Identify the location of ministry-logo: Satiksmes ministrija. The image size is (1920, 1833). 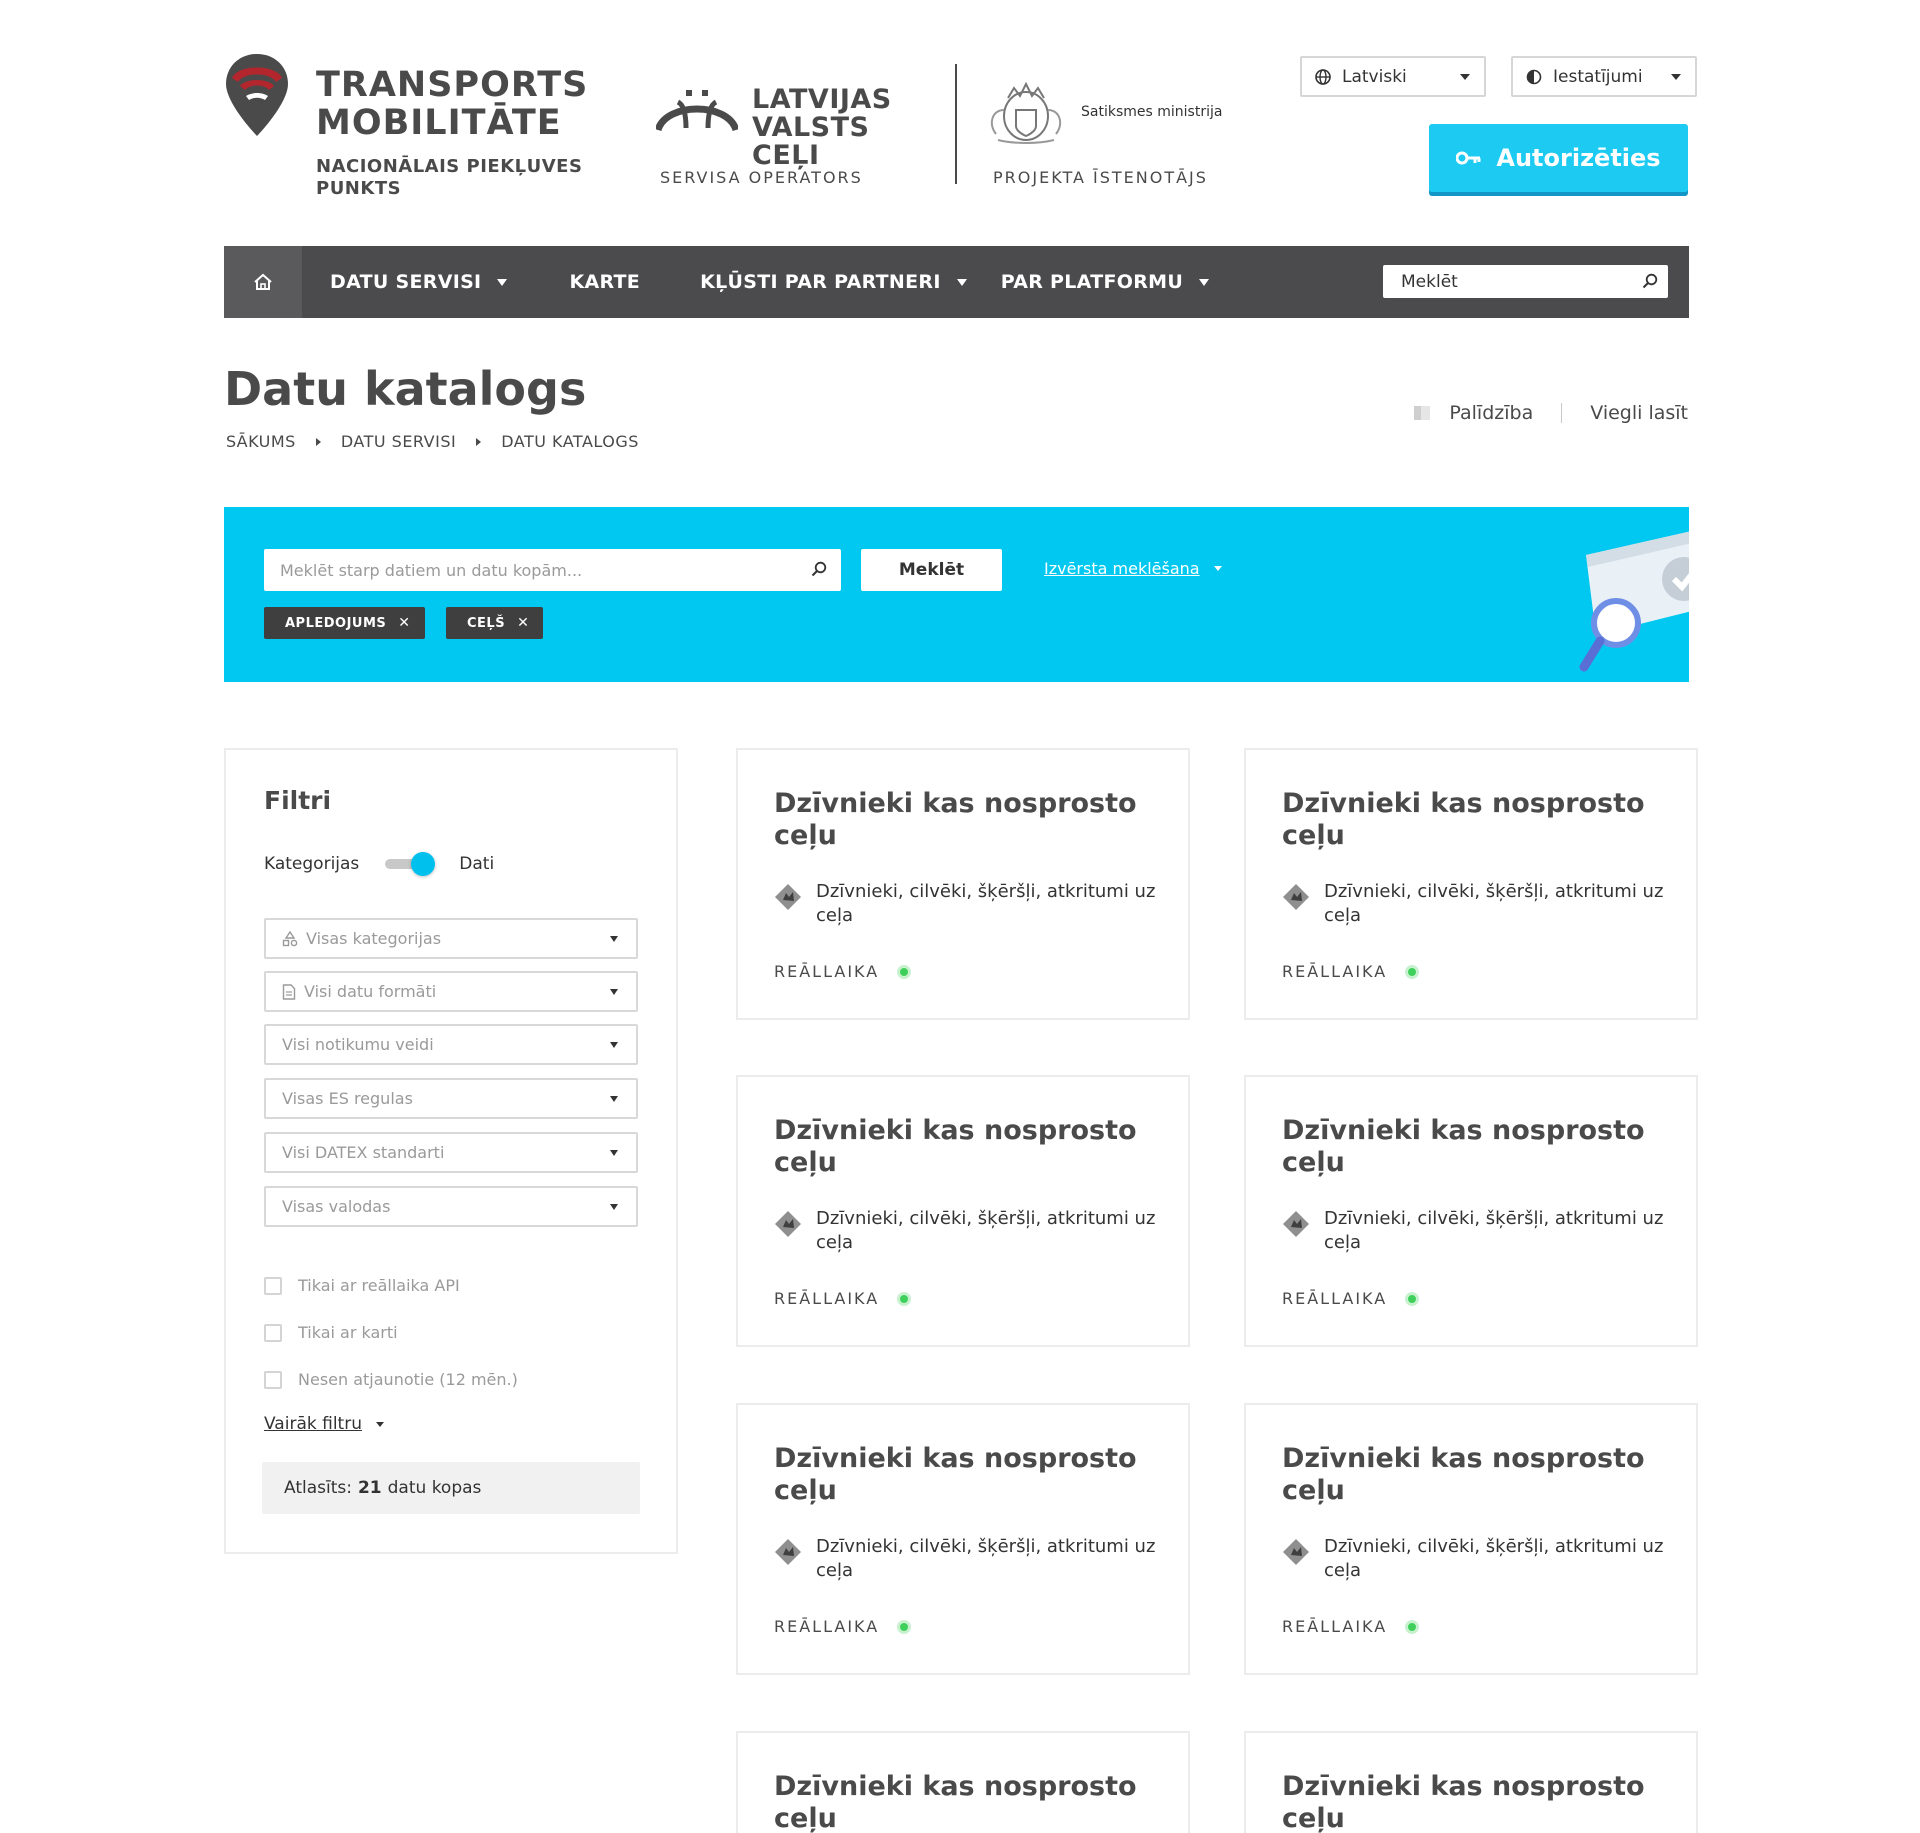
(1103, 115).